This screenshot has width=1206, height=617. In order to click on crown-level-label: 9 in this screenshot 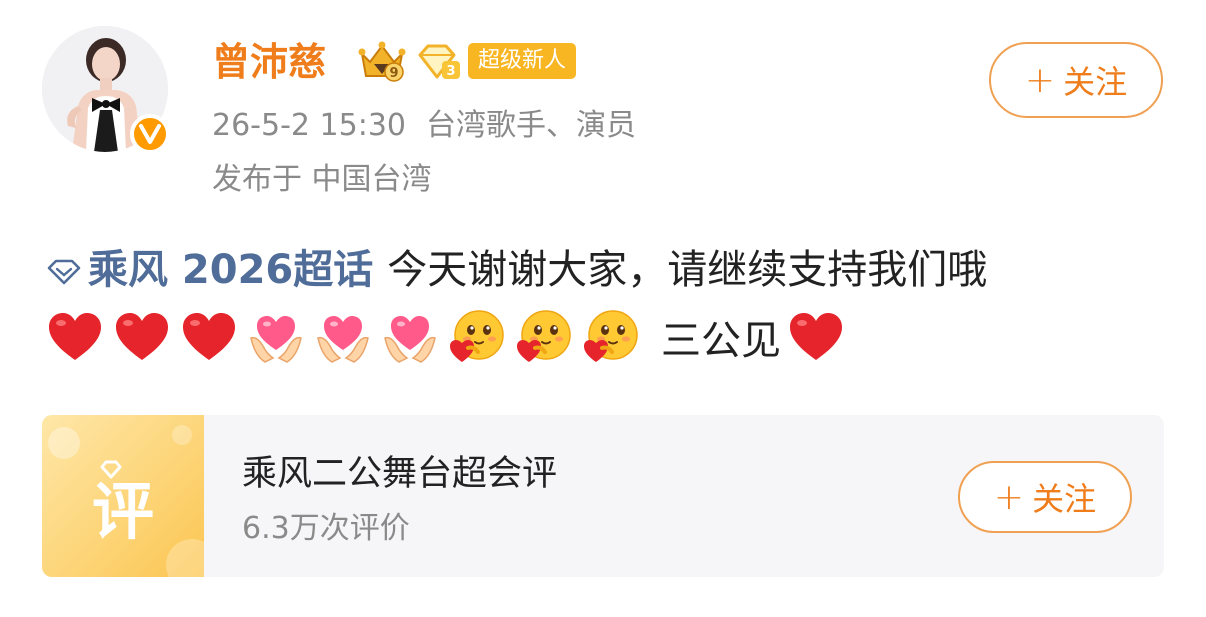, I will do `click(393, 73)`.